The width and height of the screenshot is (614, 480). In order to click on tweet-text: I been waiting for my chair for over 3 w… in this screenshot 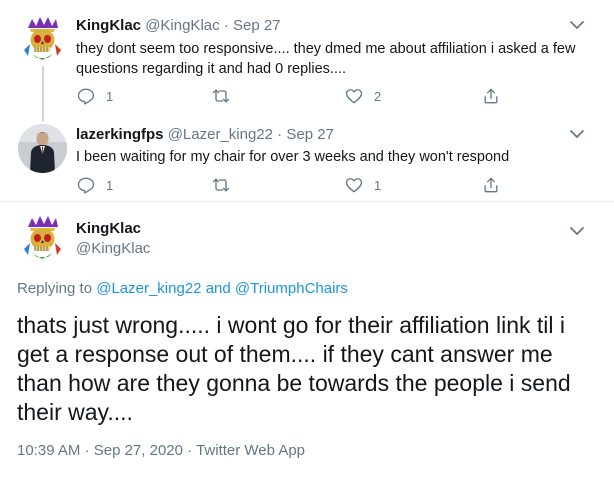, I will do `click(293, 157)`.